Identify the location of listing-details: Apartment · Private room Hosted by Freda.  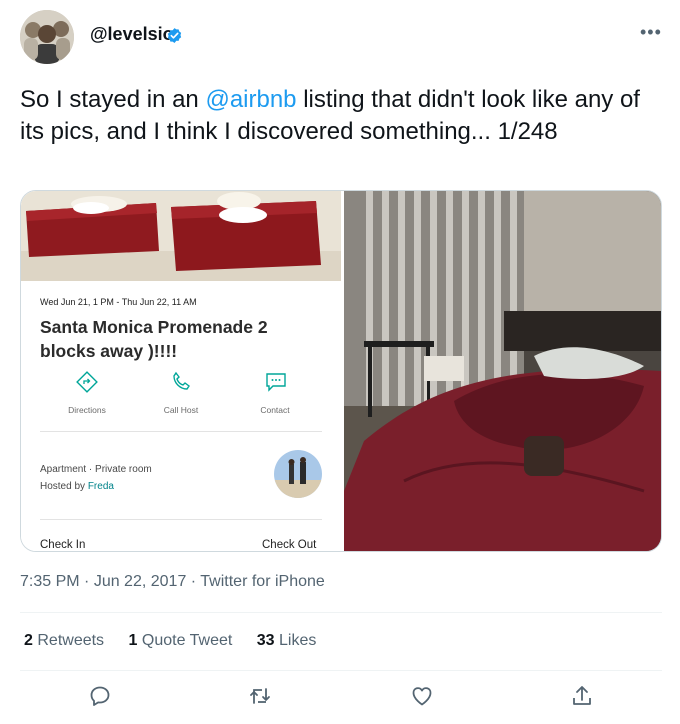
(96, 478).